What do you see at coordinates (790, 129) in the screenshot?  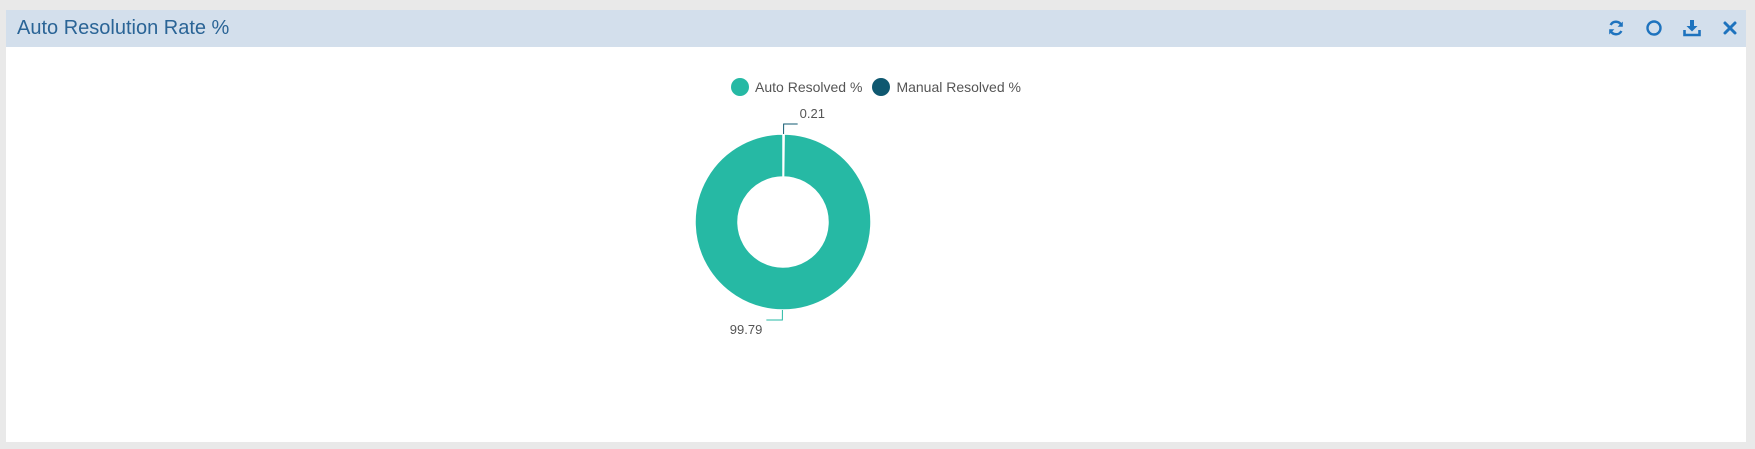 I see `label-line-manual` at bounding box center [790, 129].